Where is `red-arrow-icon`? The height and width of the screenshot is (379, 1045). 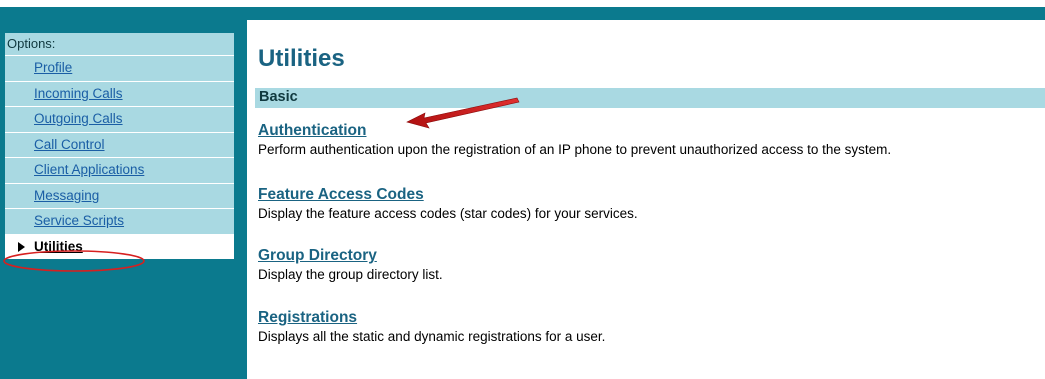
red-arrow-icon is located at coordinates (463, 113).